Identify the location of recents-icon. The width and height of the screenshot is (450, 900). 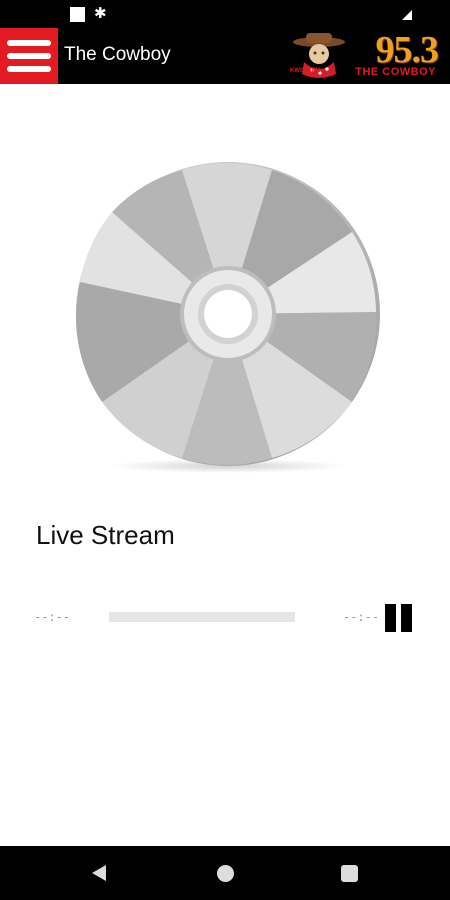
(349, 873).